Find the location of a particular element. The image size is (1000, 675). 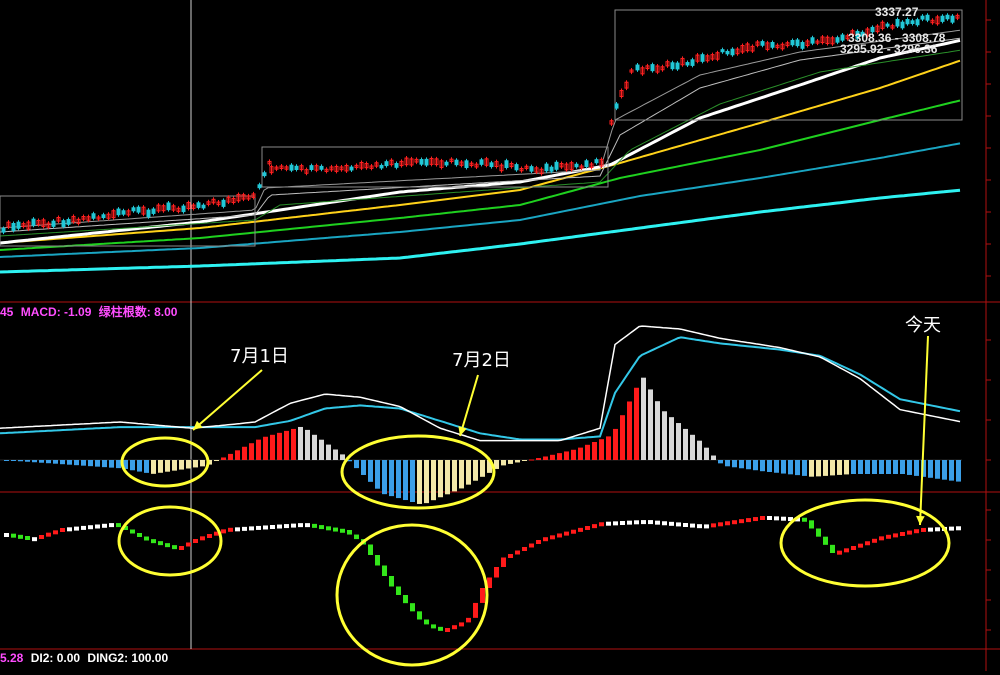

annotation-today: 今天 is located at coordinates (923, 325).